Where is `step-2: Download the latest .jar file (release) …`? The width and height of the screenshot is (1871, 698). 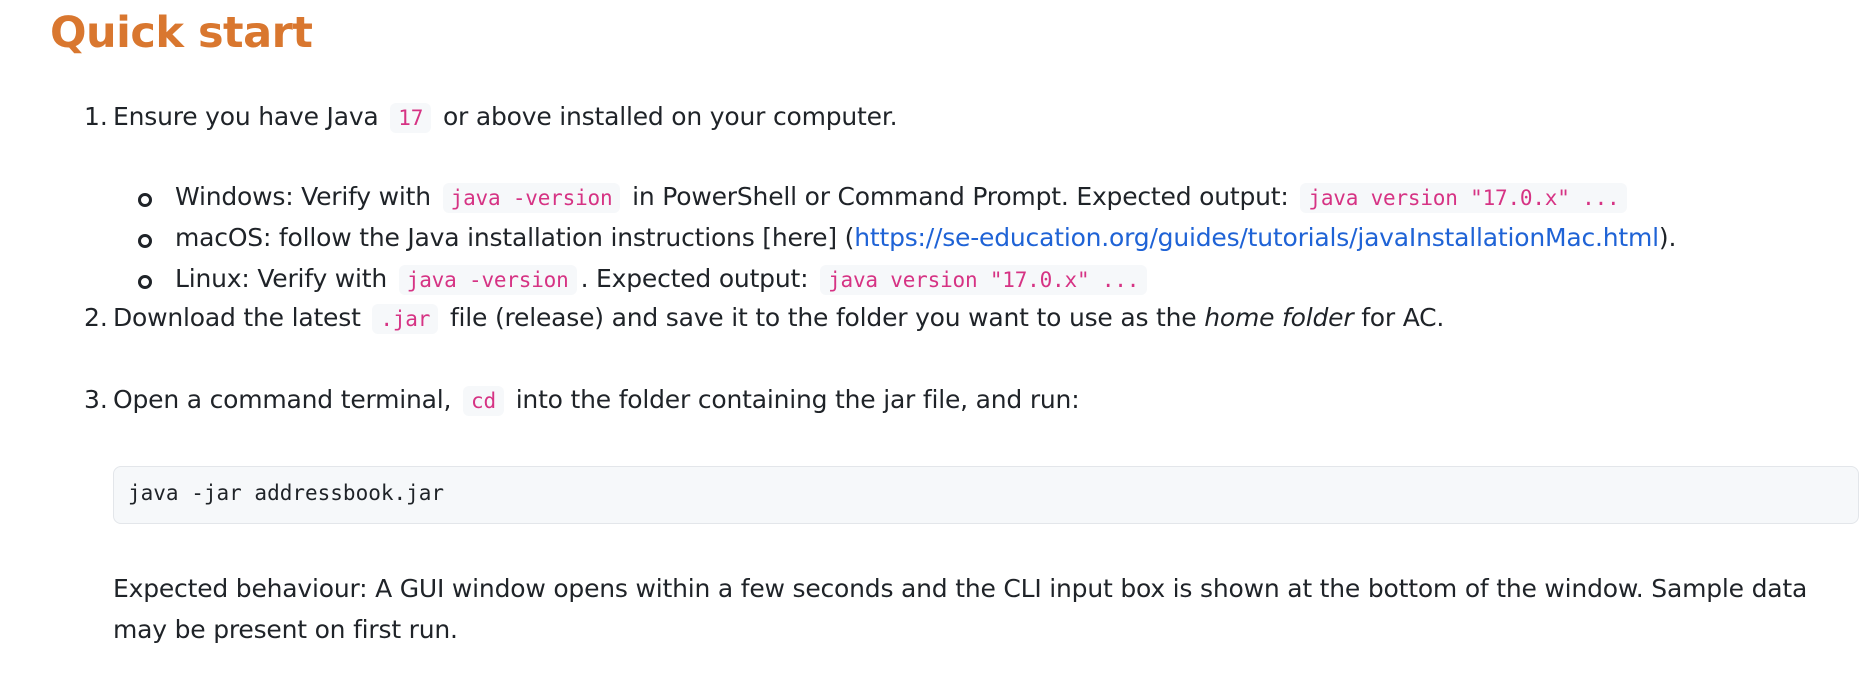
step-2: Download the latest .jar file (release) … is located at coordinates (778, 318).